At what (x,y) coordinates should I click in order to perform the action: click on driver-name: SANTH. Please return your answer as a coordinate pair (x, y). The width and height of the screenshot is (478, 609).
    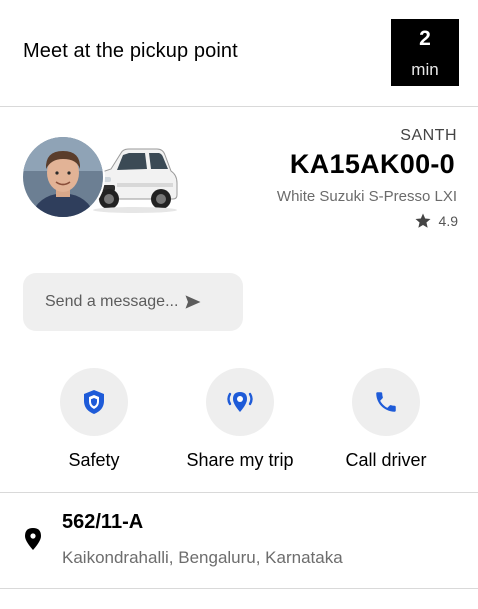
    Looking at the image, I should click on (428, 135).